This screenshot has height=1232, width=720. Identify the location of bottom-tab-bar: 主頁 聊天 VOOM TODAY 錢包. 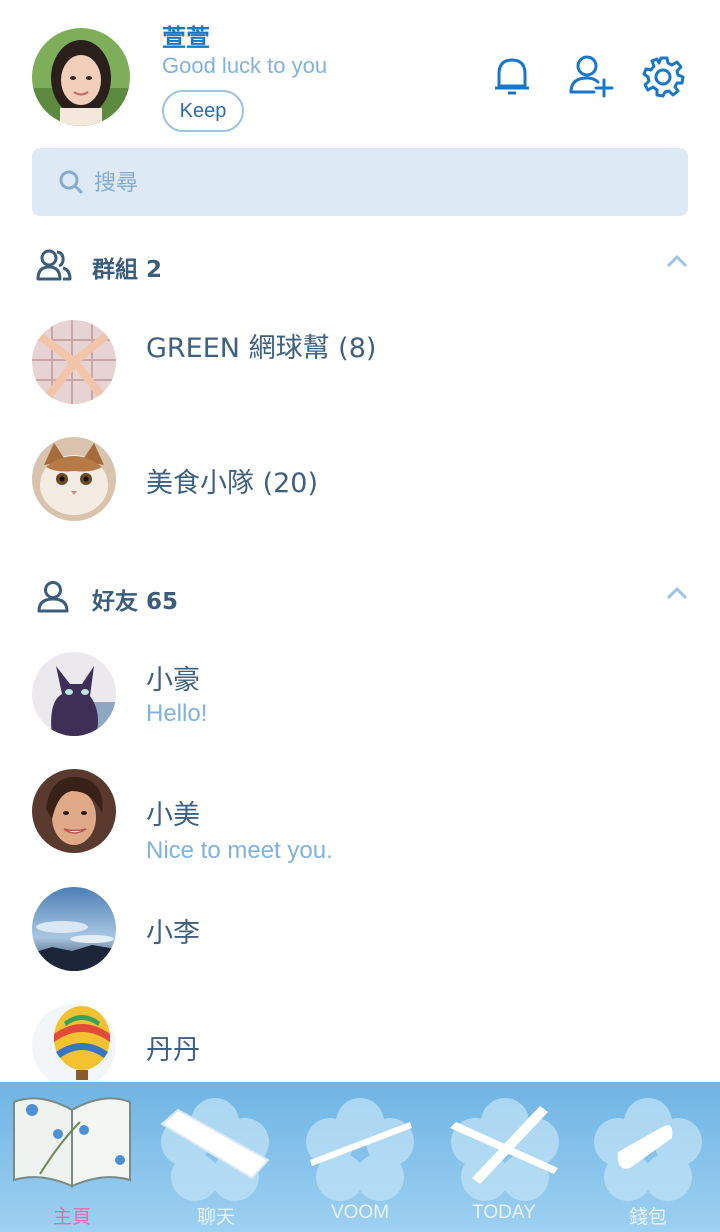
(360, 1157).